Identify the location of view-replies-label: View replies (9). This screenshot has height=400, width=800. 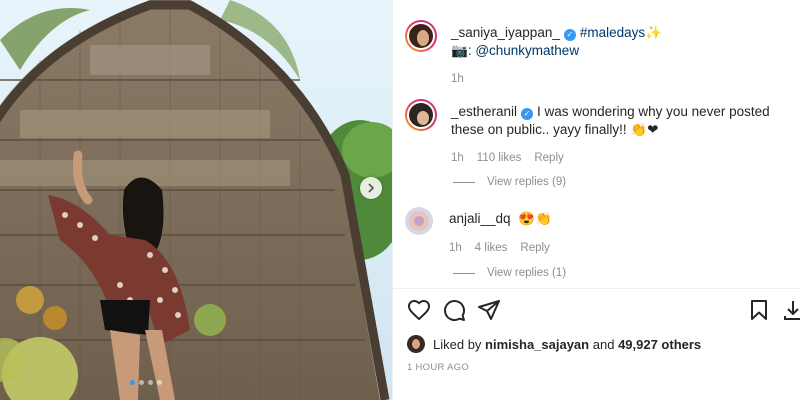
(527, 182).